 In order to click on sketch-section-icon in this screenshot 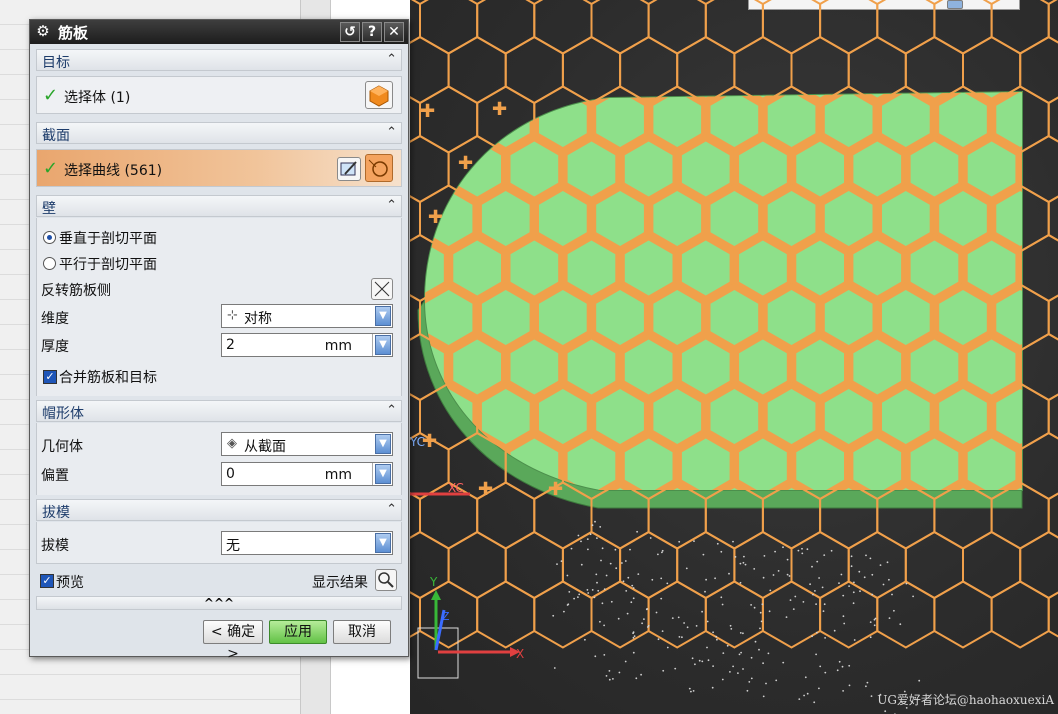, I will do `click(349, 169)`.